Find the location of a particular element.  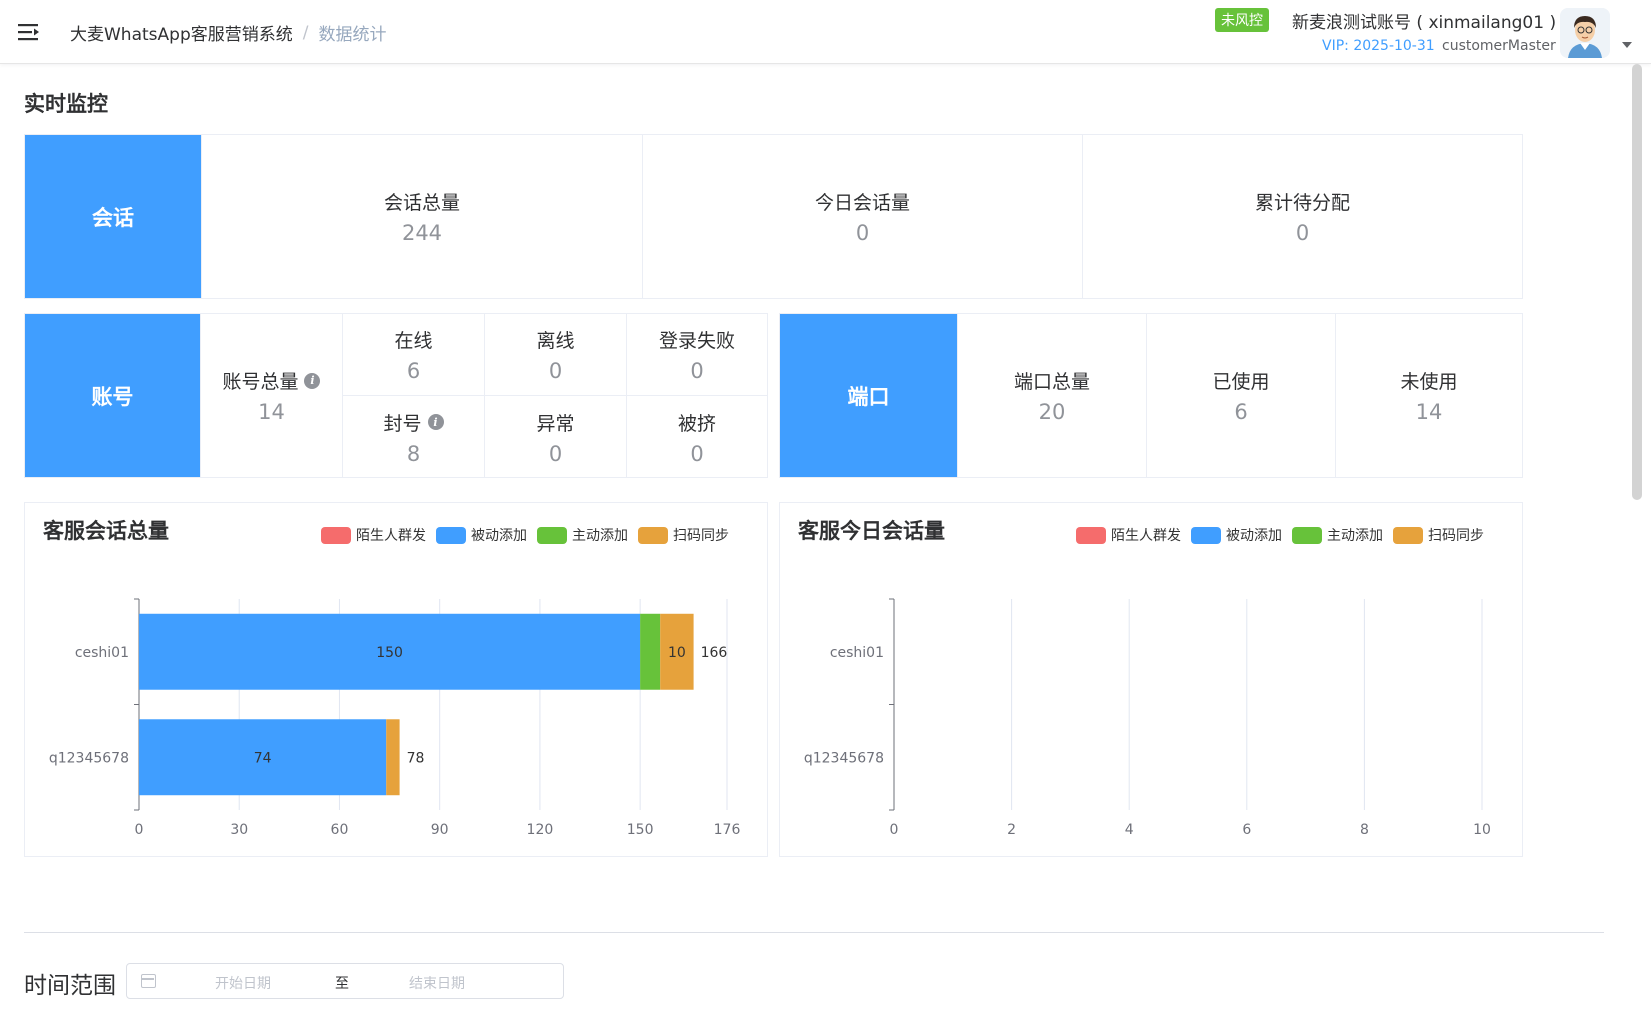

x-tick-label: 150 is located at coordinates (640, 830).